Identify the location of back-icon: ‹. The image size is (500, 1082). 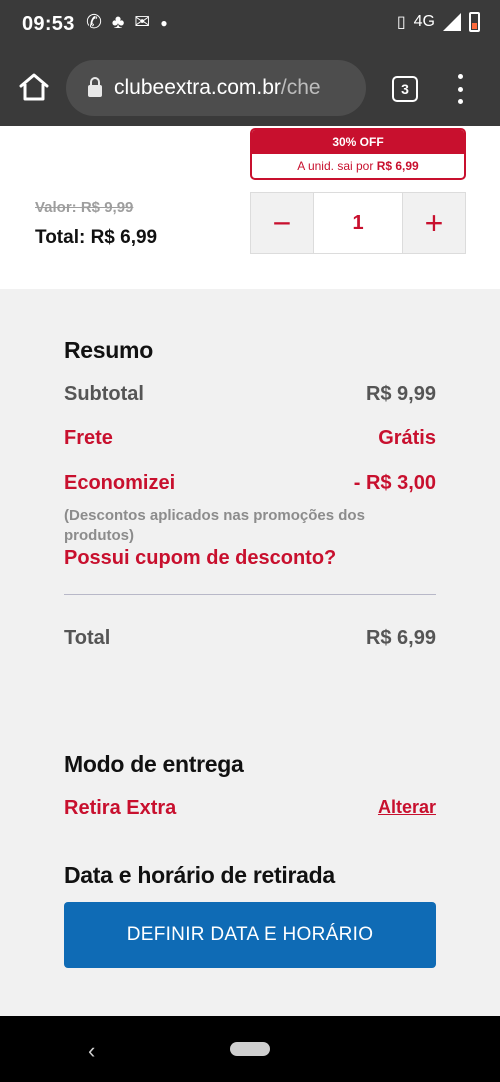
(91, 1051).